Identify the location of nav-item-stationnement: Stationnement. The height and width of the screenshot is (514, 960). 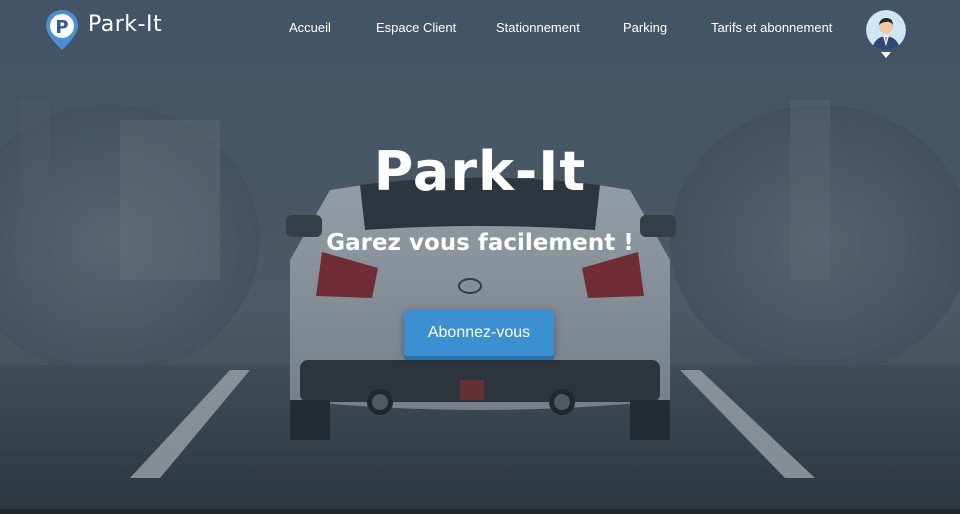
(538, 27).